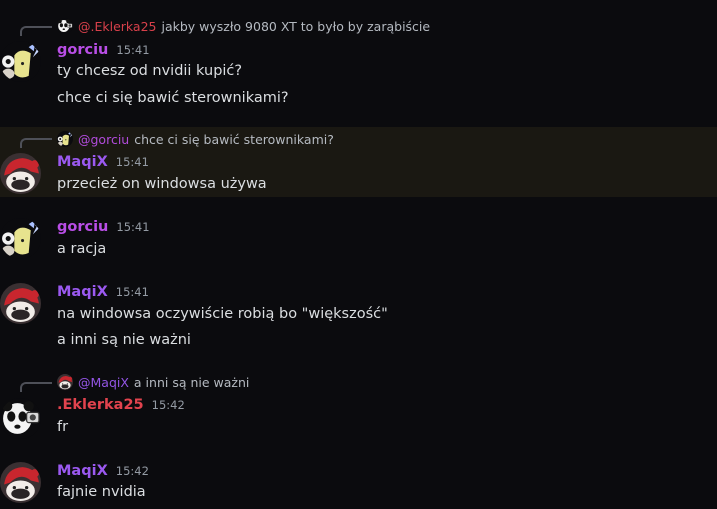  What do you see at coordinates (101, 492) in the screenshot?
I see `message-text: fajnie nvidia` at bounding box center [101, 492].